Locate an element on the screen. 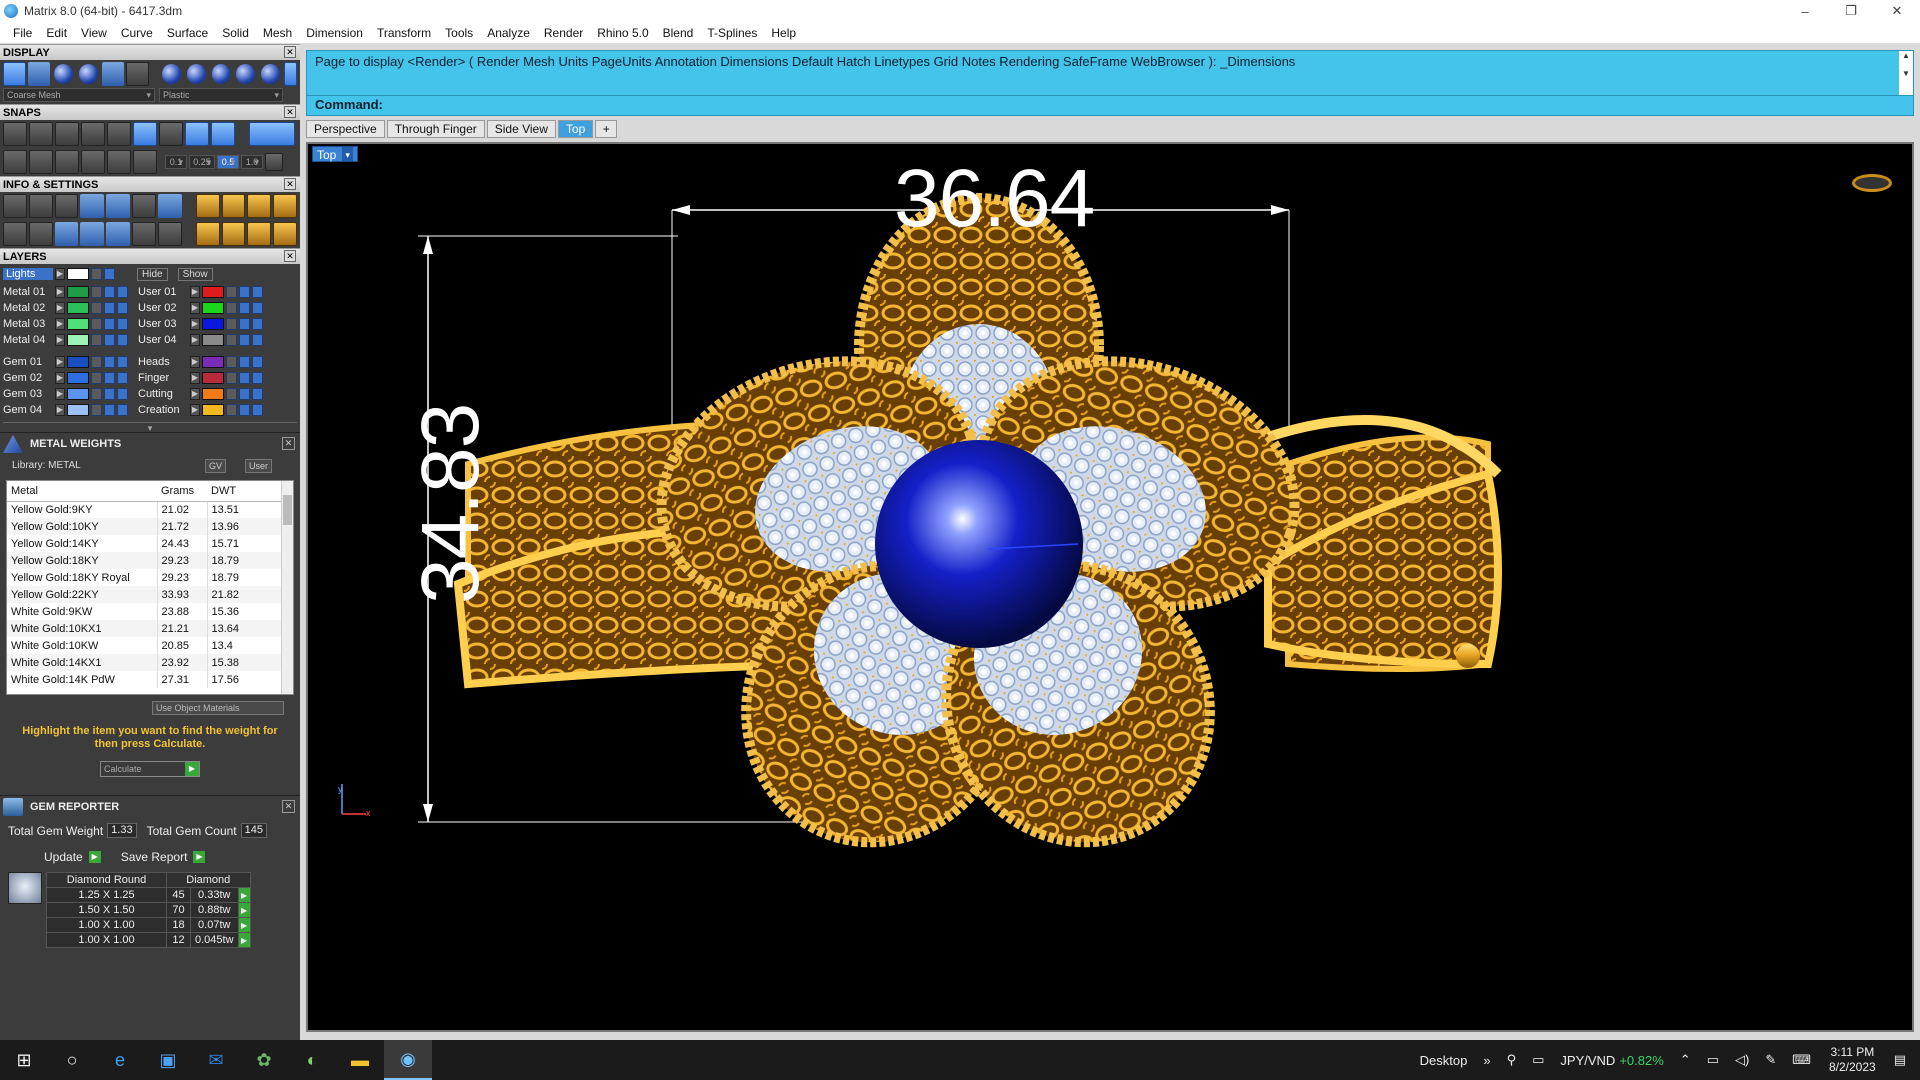 This screenshot has height=1080, width=1920. table-row: Yellow Gold:18KY Royal 29.23 18.79 is located at coordinates (149, 577).